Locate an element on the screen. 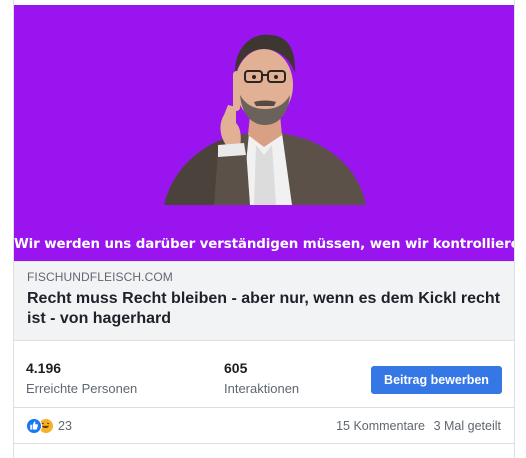 Image resolution: width=526 pixels, height=458 pixels. interactions-value: 605 is located at coordinates (236, 368).